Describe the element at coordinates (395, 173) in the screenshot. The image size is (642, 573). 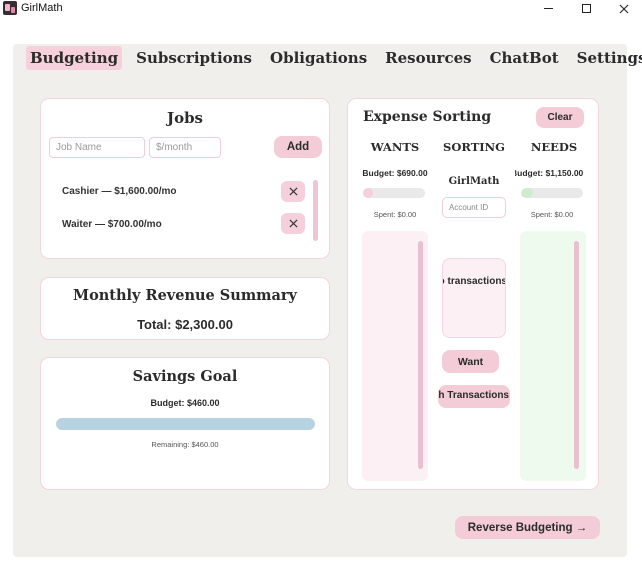
I see `wants-budget: Budget: $690.00` at that location.